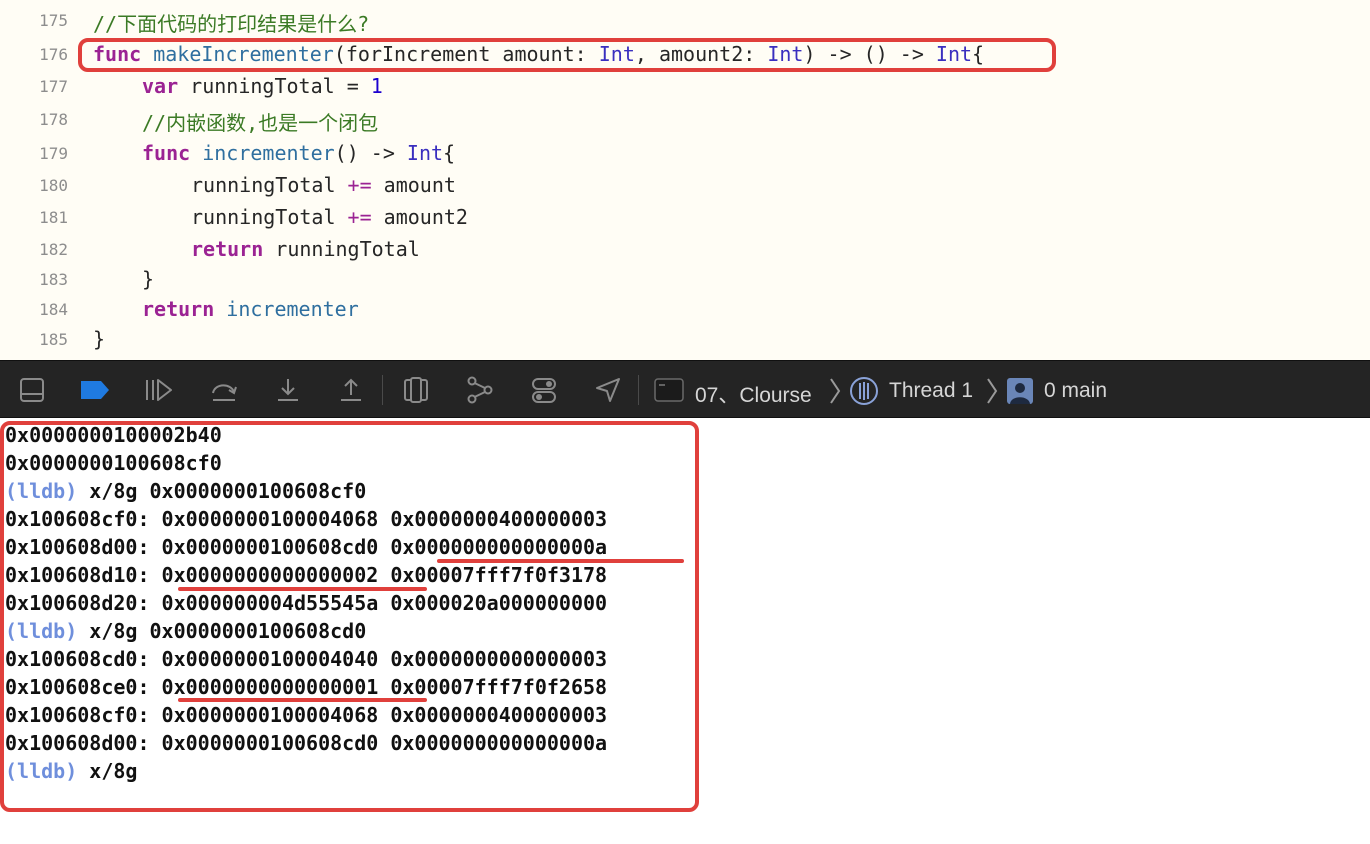 Image resolution: width=1370 pixels, height=844 pixels. I want to click on code-line-178: 178 //内嵌函数,也是一个闭包, so click(685, 119).